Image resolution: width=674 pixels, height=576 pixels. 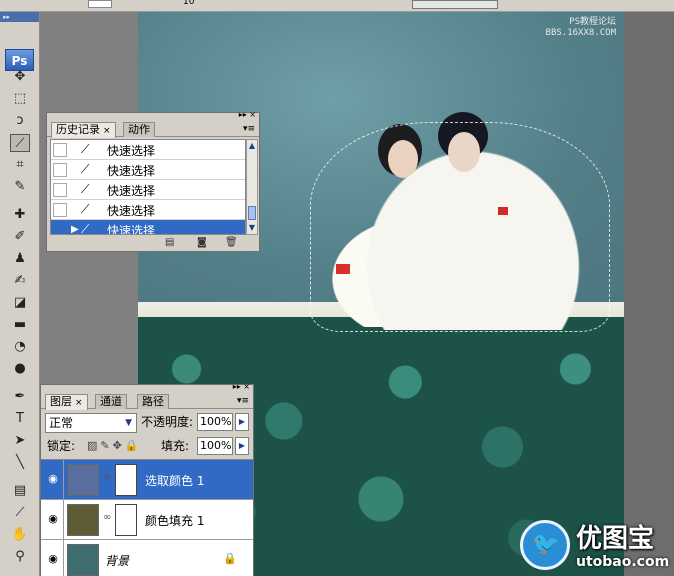 What do you see at coordinates (111, 401) in the screenshot?
I see `tab-channels: 通道` at bounding box center [111, 401].